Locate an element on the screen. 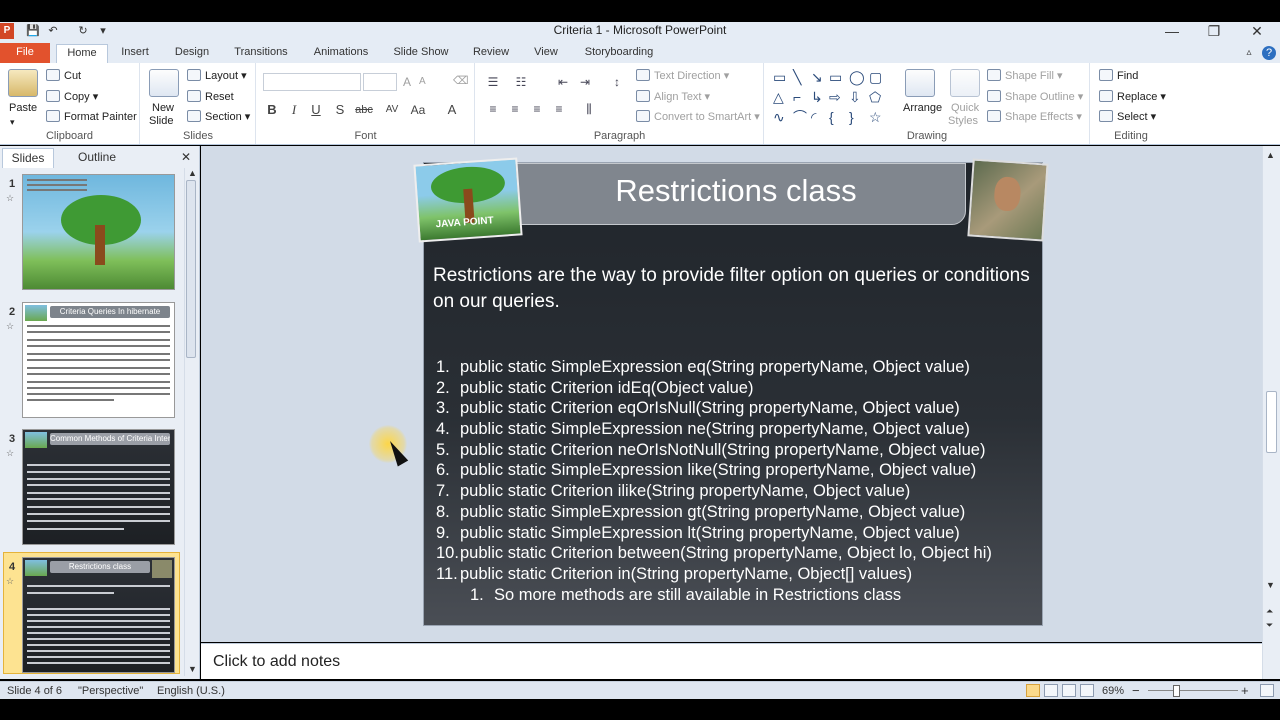  help-icon: ? is located at coordinates (1269, 53).